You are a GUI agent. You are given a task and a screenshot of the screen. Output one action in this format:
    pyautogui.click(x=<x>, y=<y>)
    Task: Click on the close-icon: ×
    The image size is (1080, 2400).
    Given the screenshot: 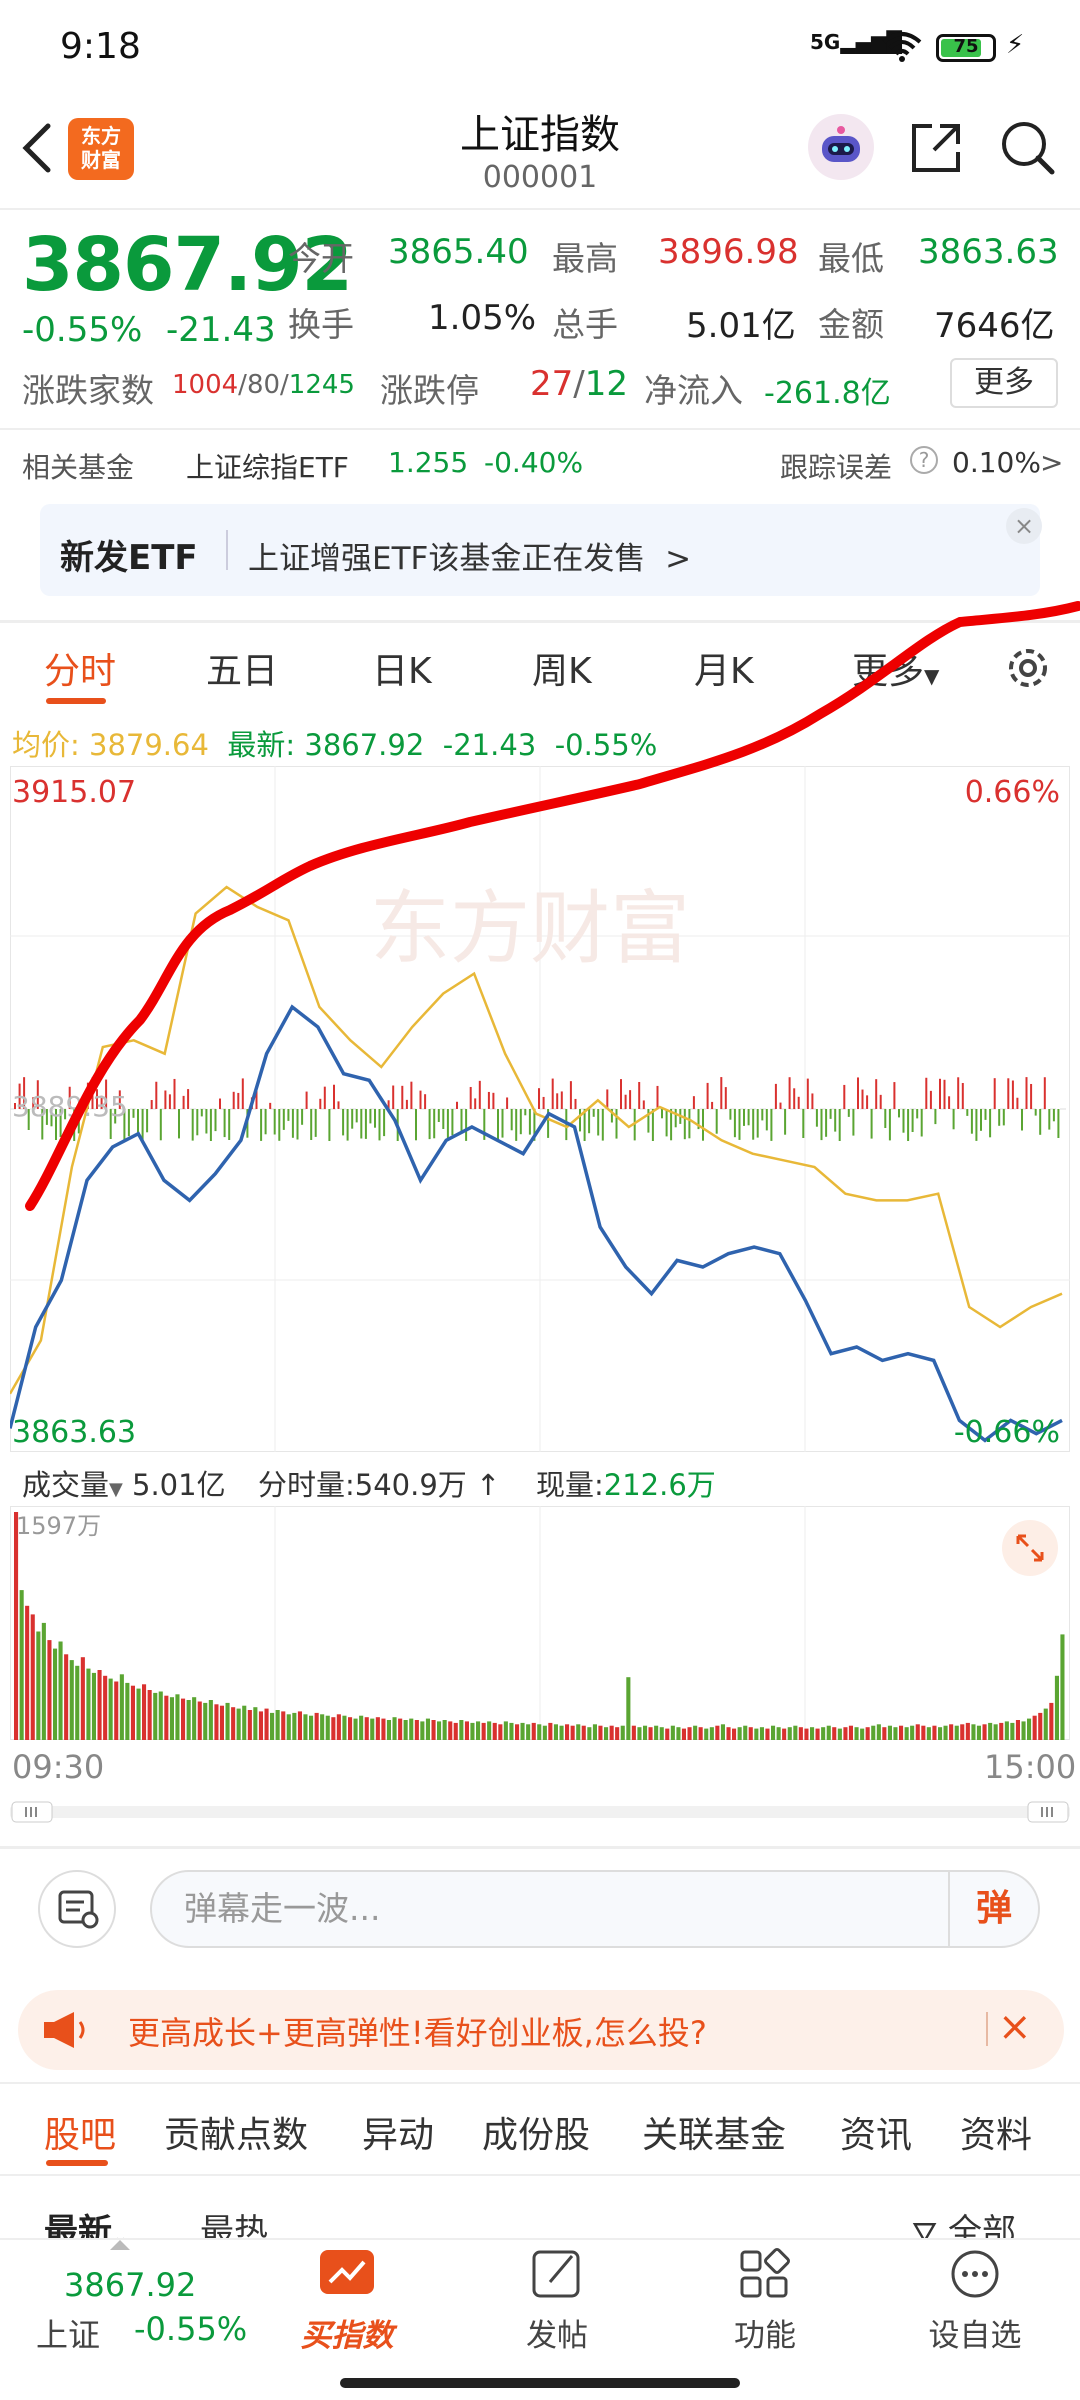 What is the action you would take?
    pyautogui.click(x=1024, y=526)
    